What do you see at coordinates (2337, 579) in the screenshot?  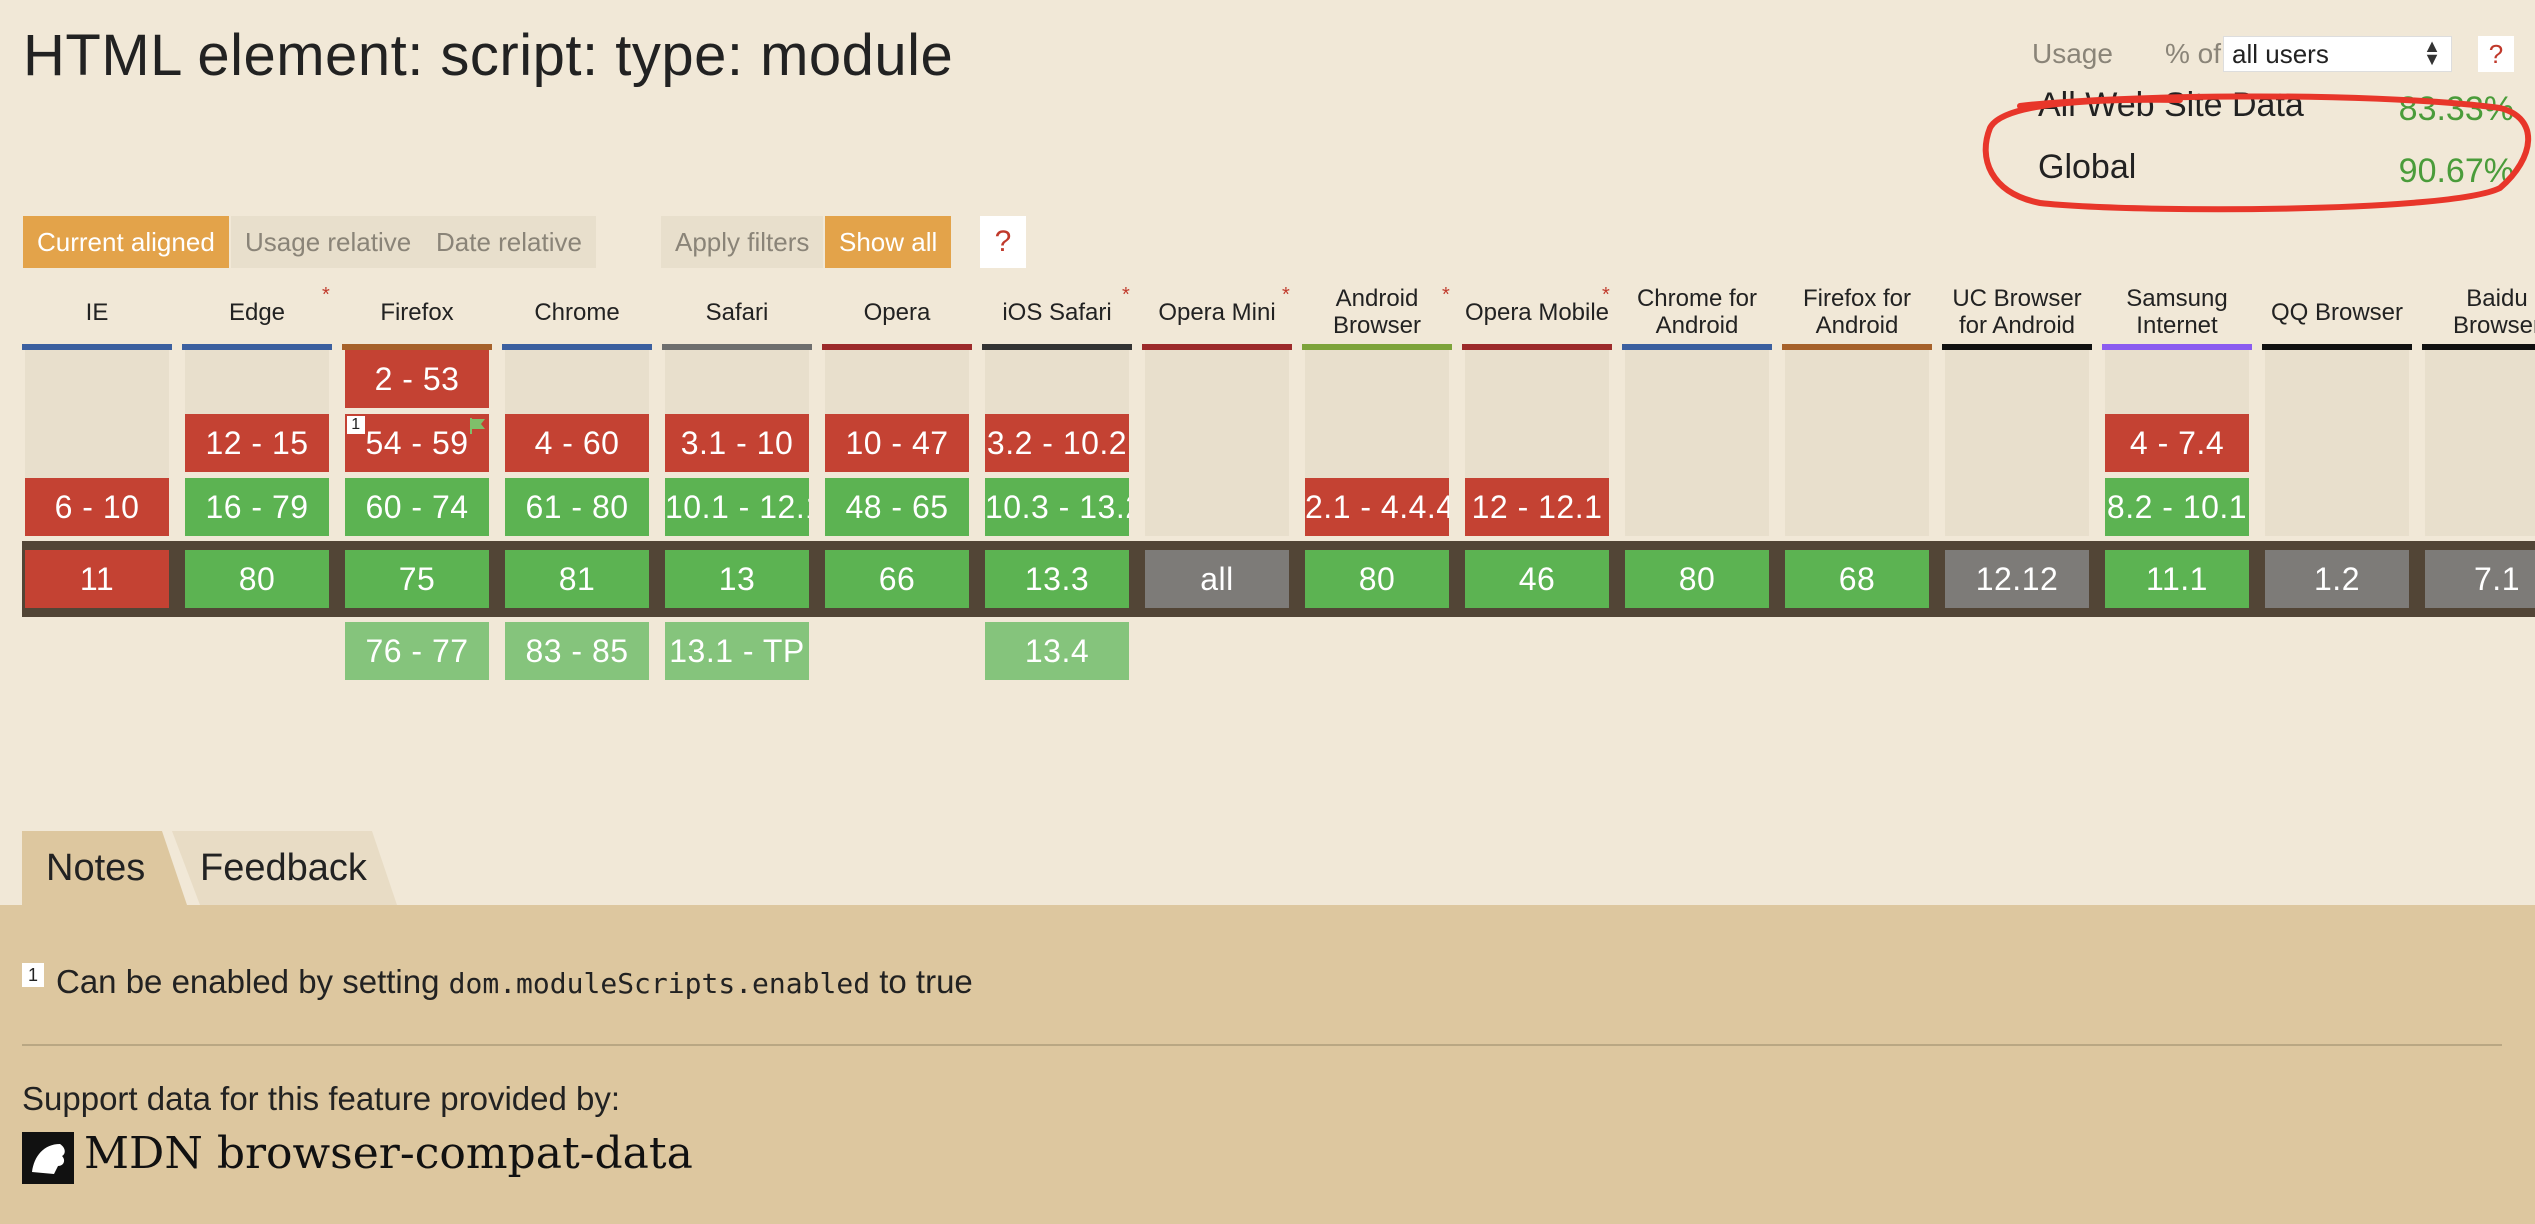 I see `current-version-cell: 1.2` at bounding box center [2337, 579].